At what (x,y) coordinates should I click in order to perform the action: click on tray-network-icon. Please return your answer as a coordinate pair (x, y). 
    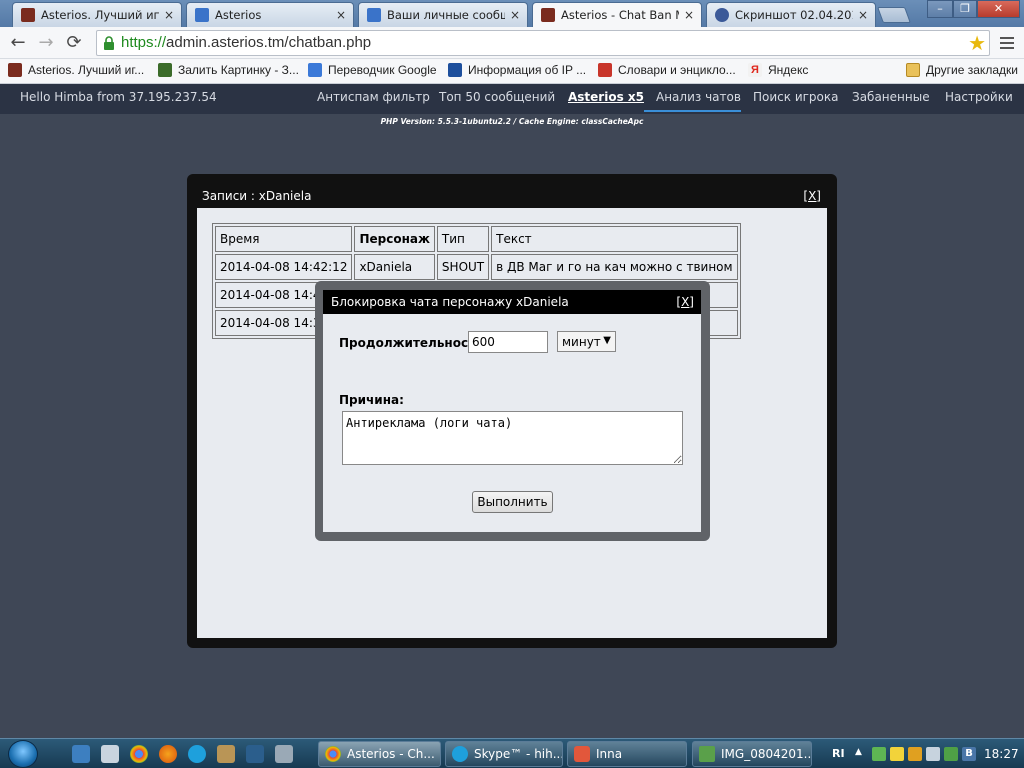
    Looking at the image, I should click on (879, 754).